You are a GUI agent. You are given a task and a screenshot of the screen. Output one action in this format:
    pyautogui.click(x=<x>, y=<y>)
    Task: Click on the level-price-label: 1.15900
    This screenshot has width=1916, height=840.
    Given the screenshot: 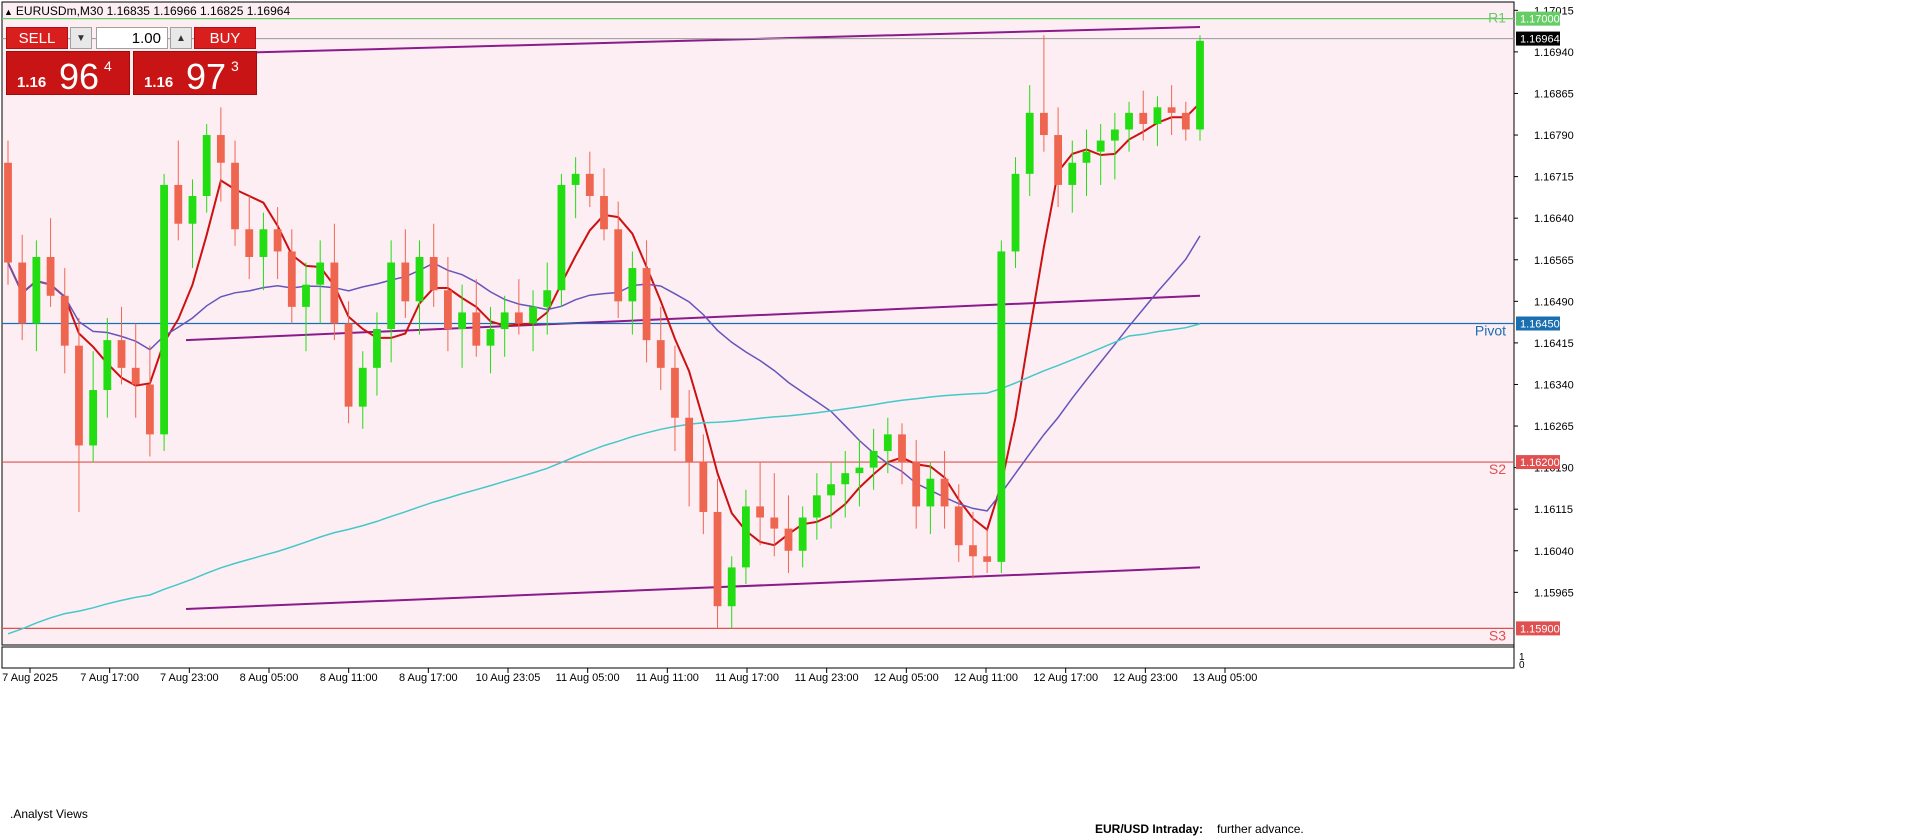 What is the action you would take?
    pyautogui.click(x=1540, y=629)
    